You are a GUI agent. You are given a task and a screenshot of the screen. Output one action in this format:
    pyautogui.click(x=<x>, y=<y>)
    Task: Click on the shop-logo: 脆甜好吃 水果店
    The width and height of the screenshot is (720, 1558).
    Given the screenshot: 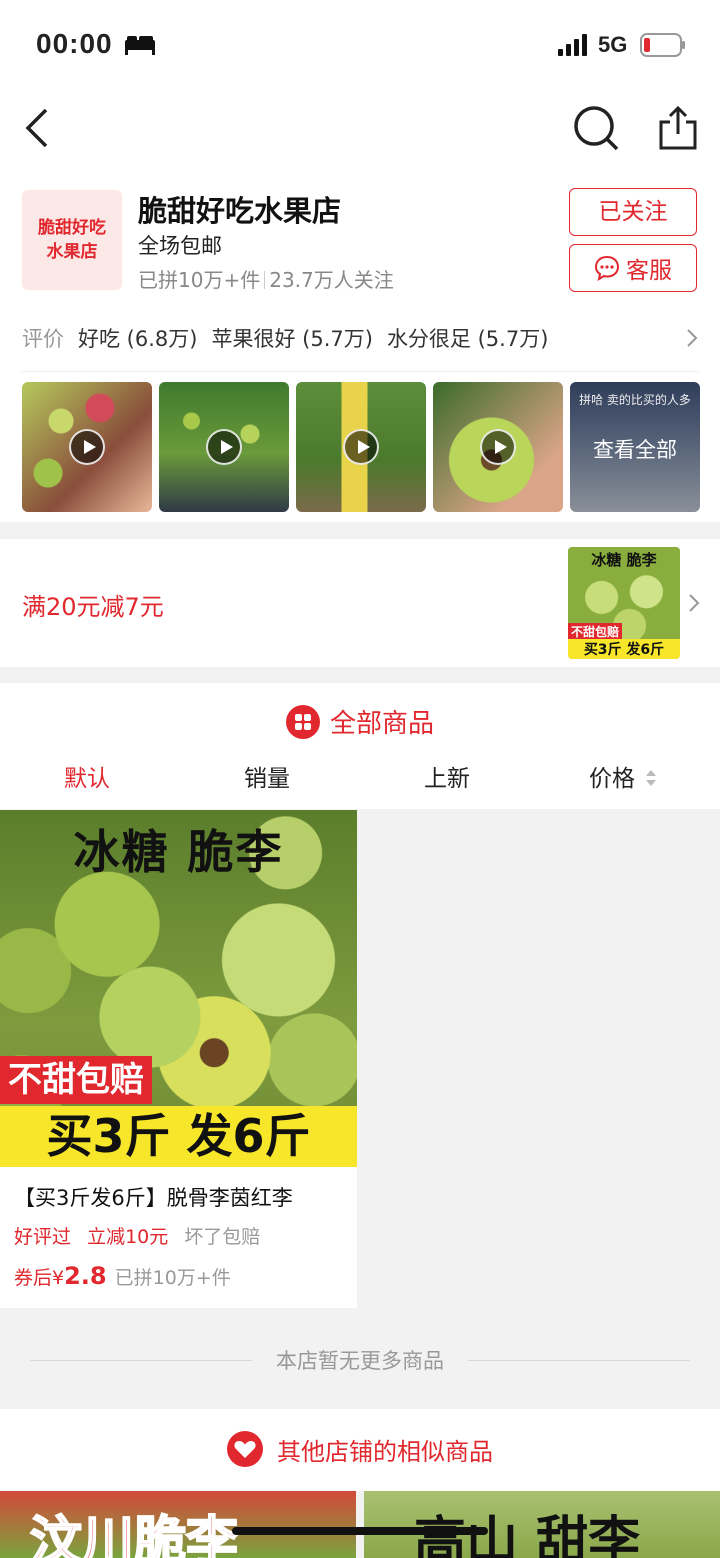 What is the action you would take?
    pyautogui.click(x=72, y=240)
    